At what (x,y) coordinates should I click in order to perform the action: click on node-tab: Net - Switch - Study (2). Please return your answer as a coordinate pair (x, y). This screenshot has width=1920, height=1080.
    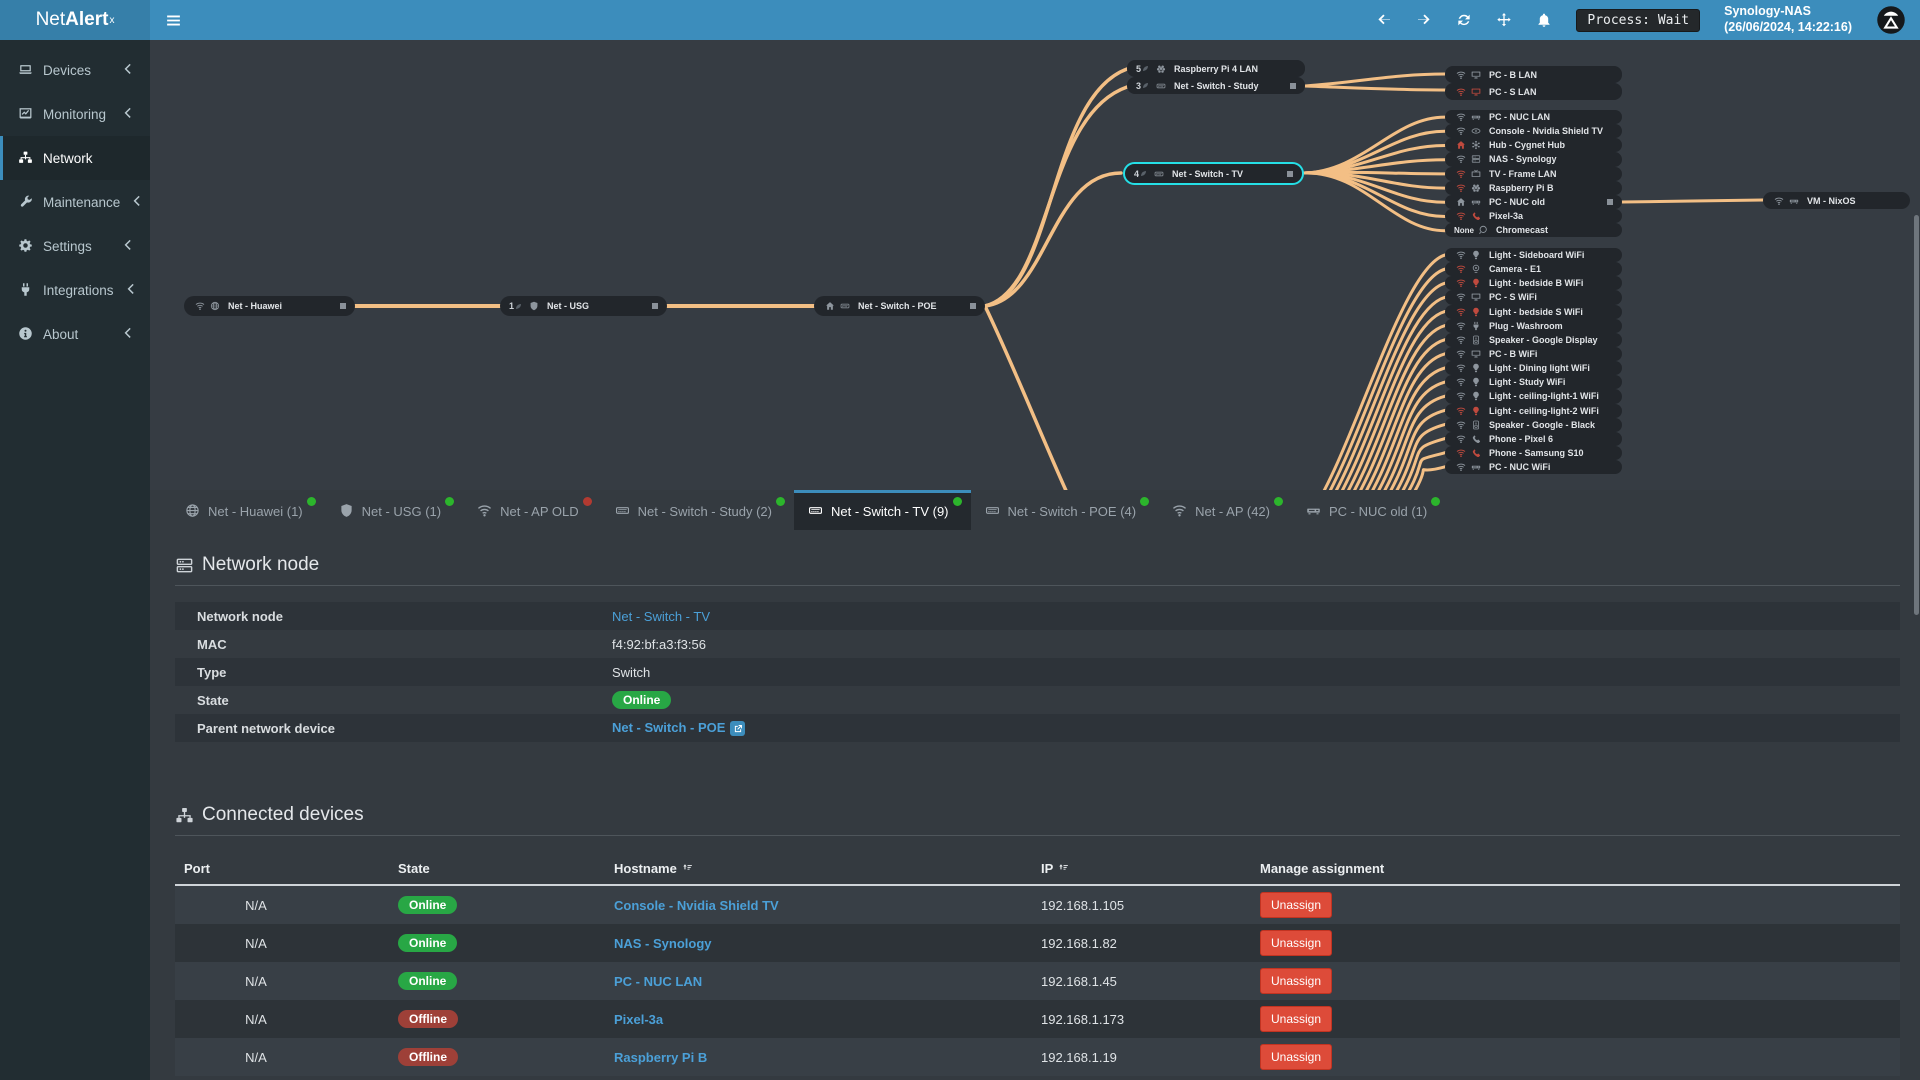
    Looking at the image, I should click on (697, 510).